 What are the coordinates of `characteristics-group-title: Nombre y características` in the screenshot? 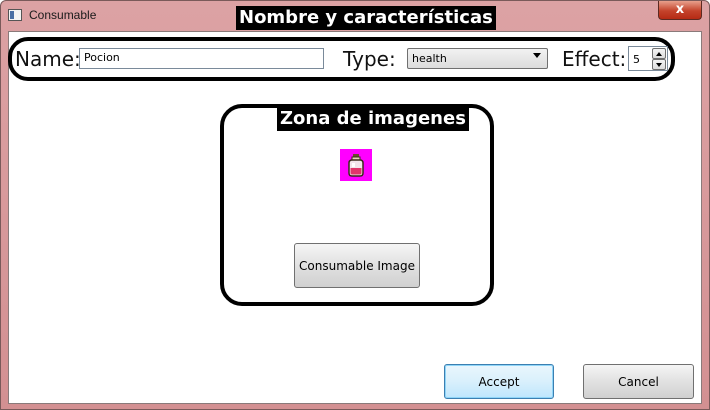 It's located at (366, 18).